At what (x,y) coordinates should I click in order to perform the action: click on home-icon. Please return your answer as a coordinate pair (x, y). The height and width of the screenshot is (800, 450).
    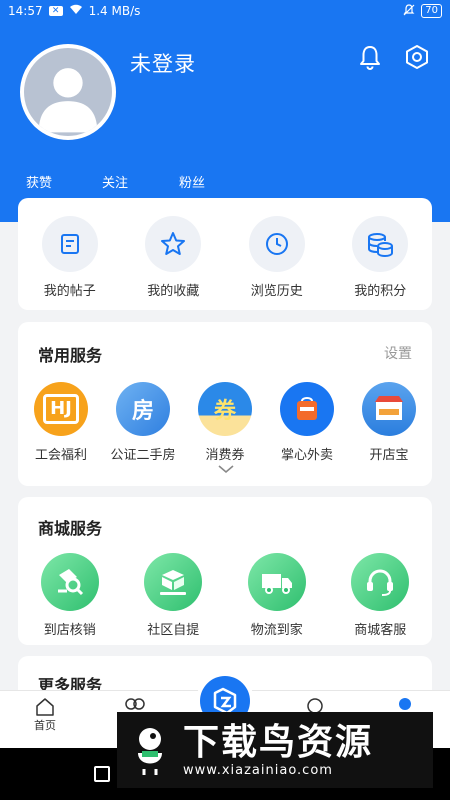
    Looking at the image, I should click on (45, 707).